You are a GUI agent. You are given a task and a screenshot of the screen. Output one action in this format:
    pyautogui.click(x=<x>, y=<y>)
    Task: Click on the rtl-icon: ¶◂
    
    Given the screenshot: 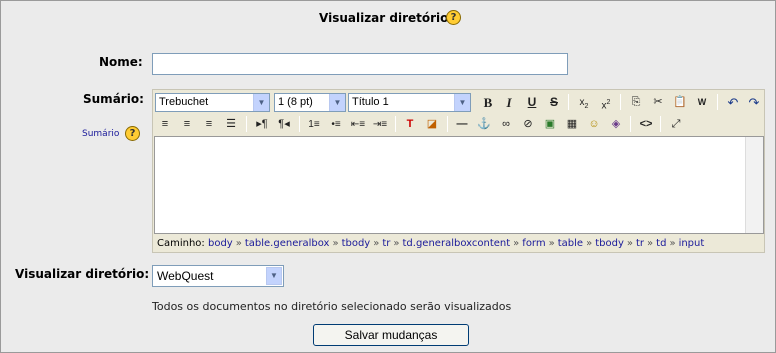 What is the action you would take?
    pyautogui.click(x=284, y=124)
    